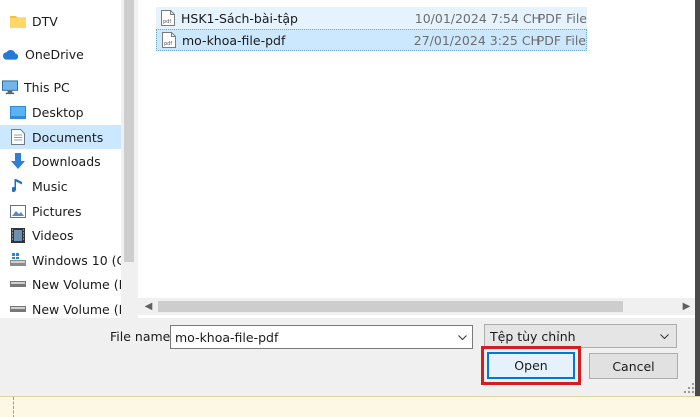 The width and height of the screenshot is (700, 417). I want to click on nav-item-label: Pictures, so click(57, 211).